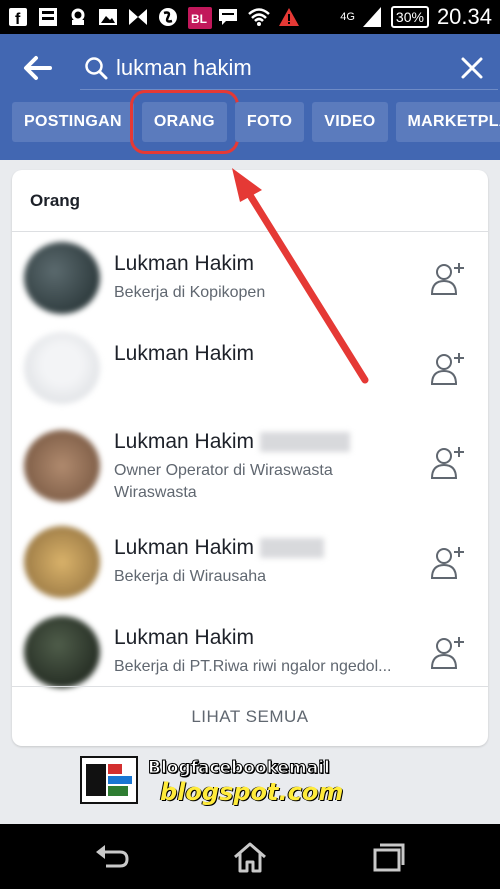  I want to click on svg-text: f, so click(18, 19).